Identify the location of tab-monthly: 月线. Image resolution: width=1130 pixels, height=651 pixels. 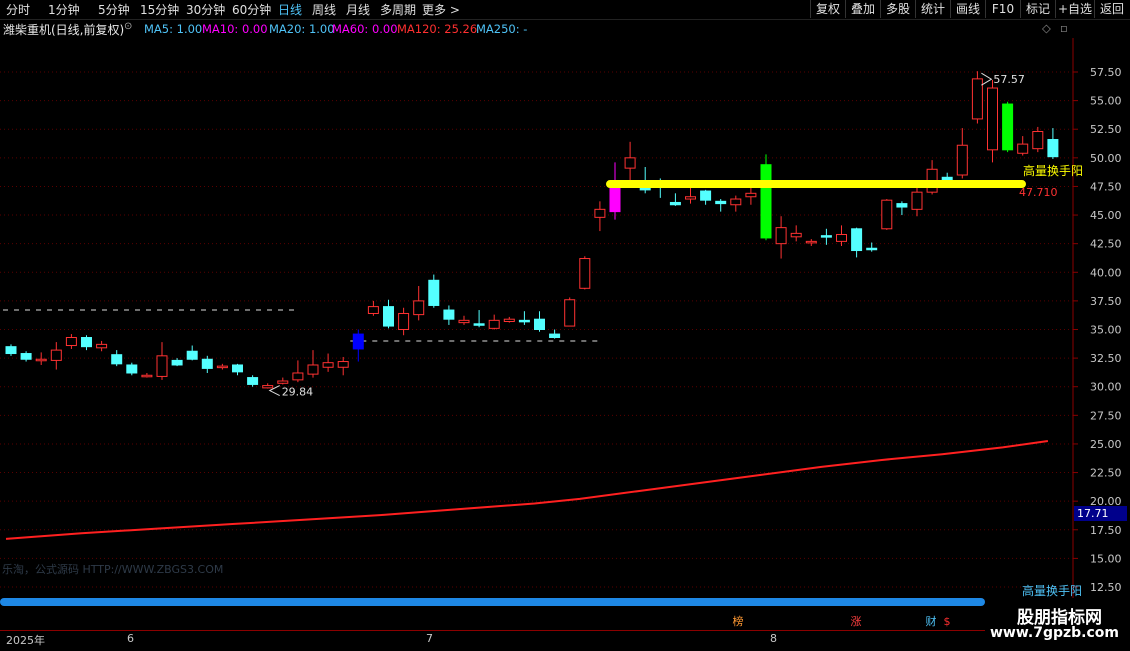
(358, 9).